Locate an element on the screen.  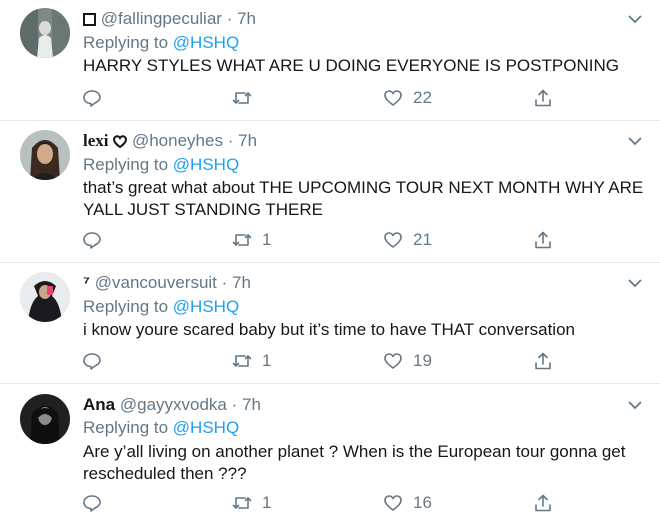
tweet-text-line: YALL JUST STANDING THERE is located at coordinates (203, 209).